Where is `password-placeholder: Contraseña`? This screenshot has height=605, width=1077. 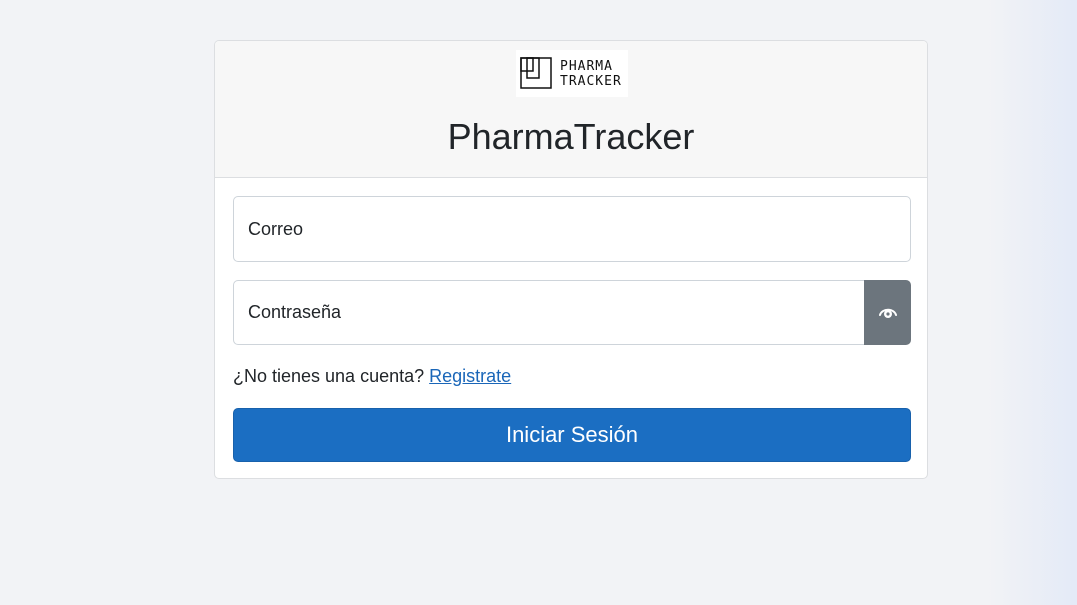 password-placeholder: Contraseña is located at coordinates (295, 312).